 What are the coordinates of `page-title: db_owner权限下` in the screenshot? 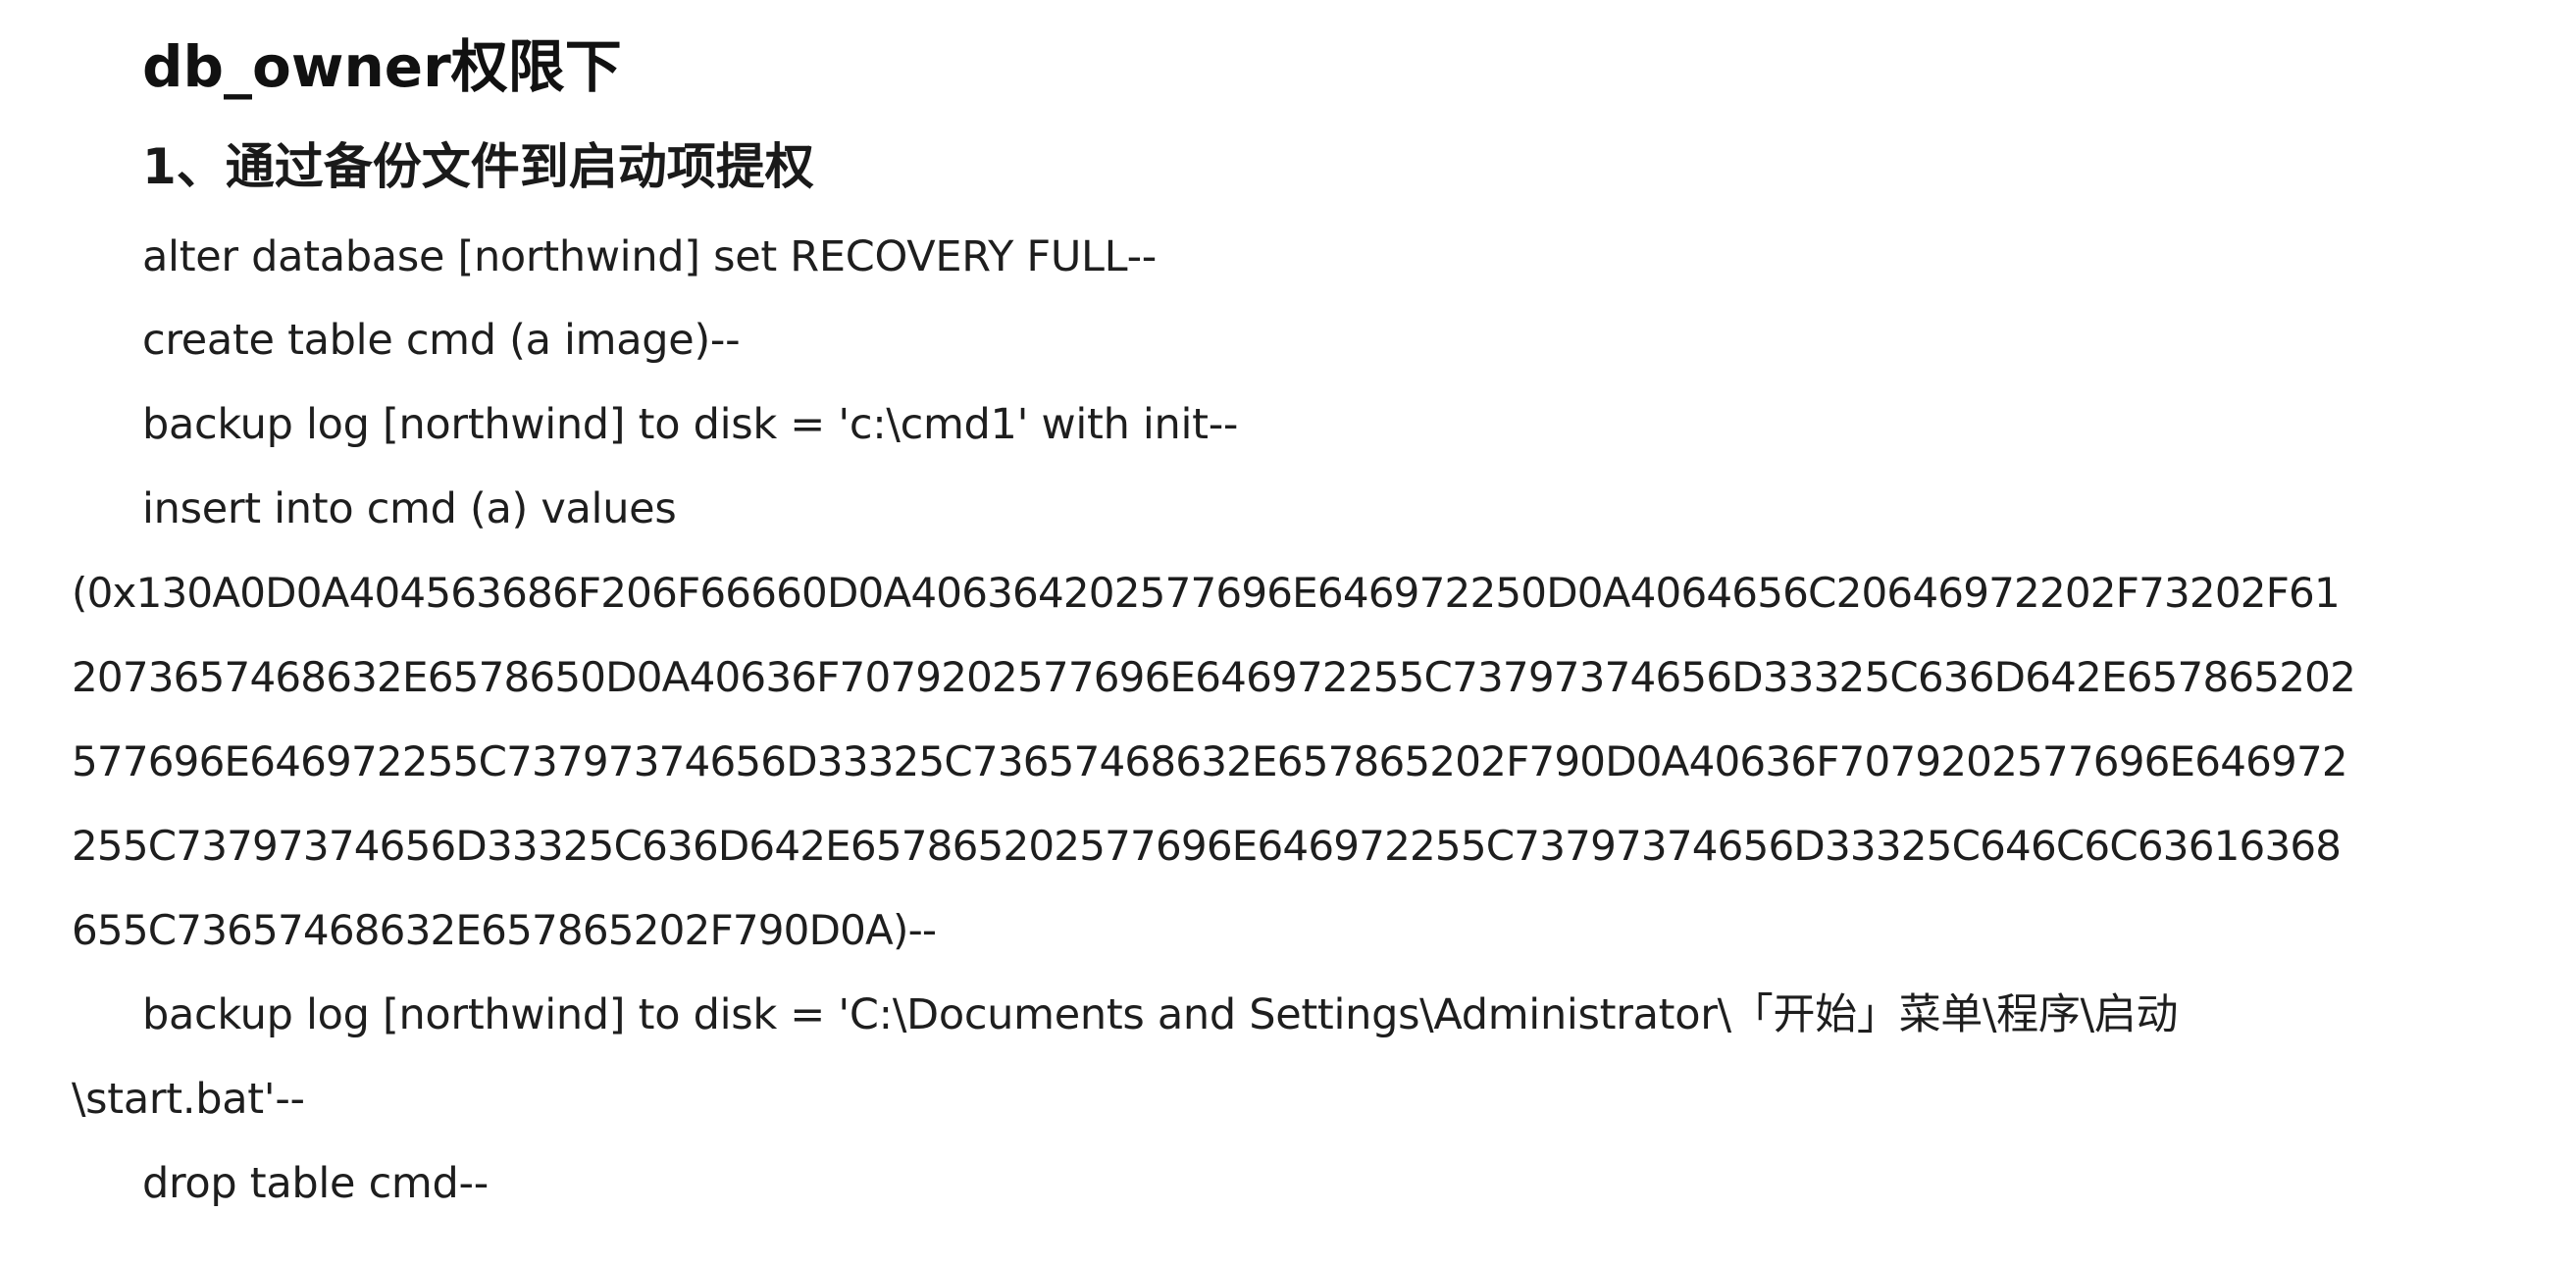 It's located at (382, 66).